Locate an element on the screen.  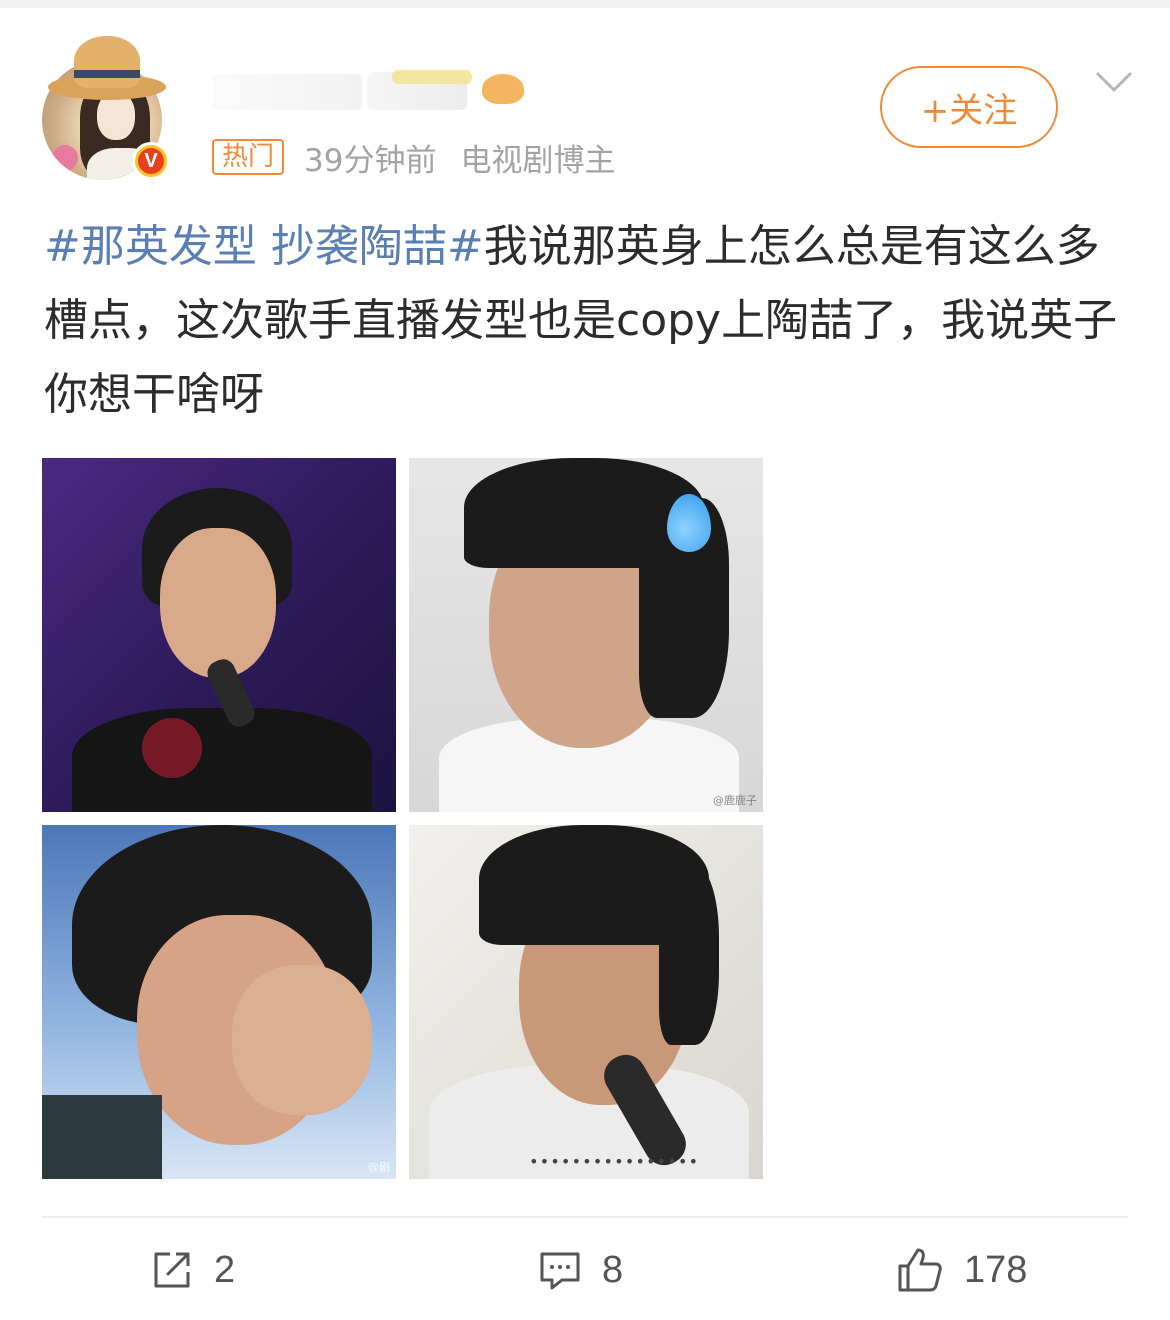
like-icon is located at coordinates (920, 1270).